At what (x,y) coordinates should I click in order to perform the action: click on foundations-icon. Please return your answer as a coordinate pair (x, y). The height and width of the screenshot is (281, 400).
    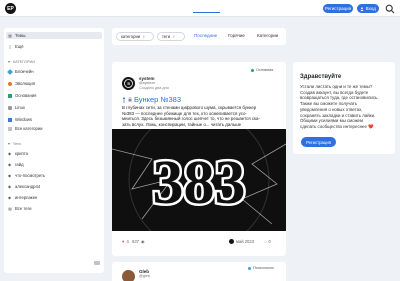
    Looking at the image, I should click on (10, 95).